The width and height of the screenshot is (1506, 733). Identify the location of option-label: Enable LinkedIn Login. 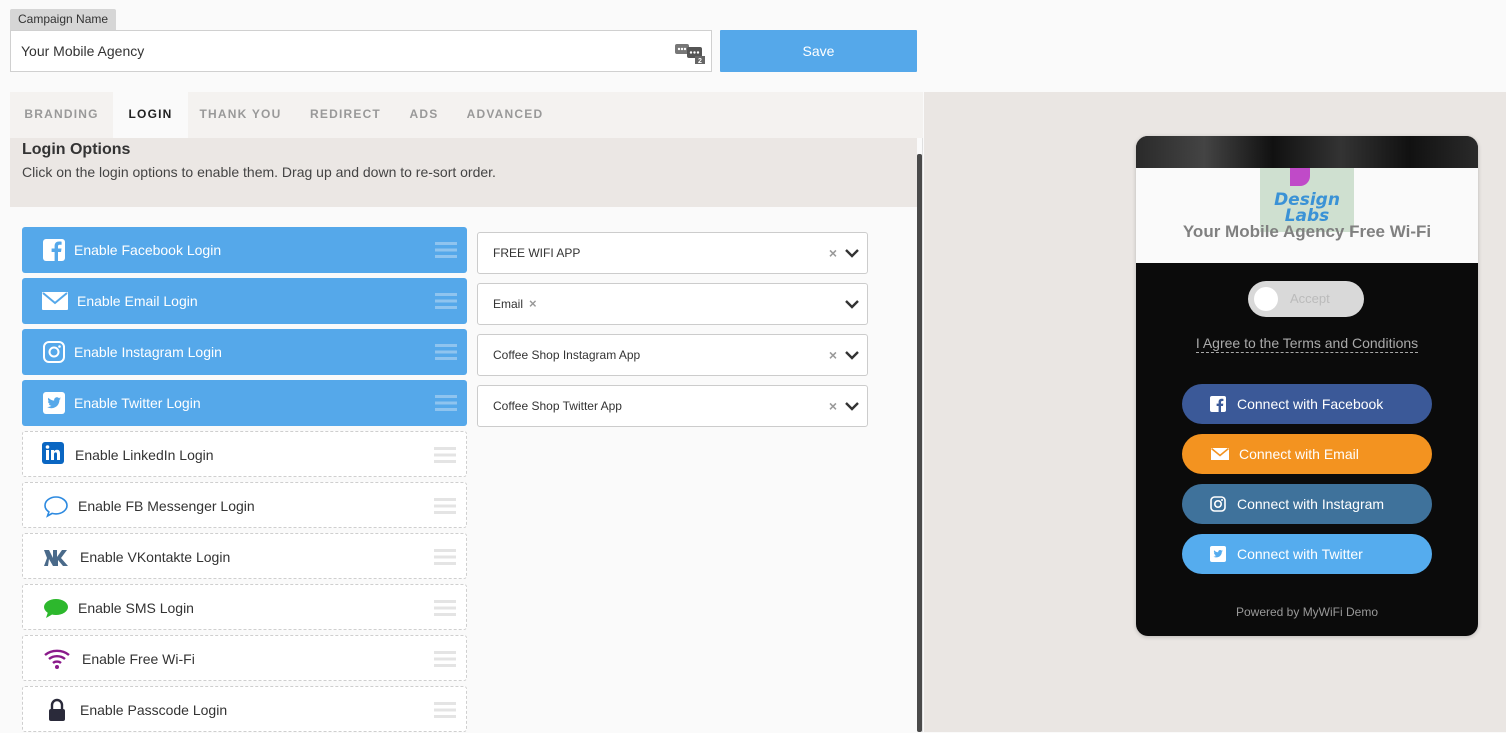
(144, 455).